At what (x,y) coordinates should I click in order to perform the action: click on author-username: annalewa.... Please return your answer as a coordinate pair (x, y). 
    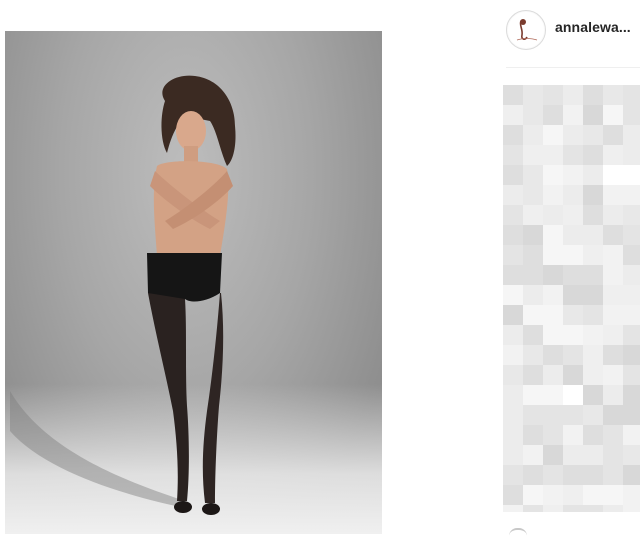
    Looking at the image, I should click on (593, 27).